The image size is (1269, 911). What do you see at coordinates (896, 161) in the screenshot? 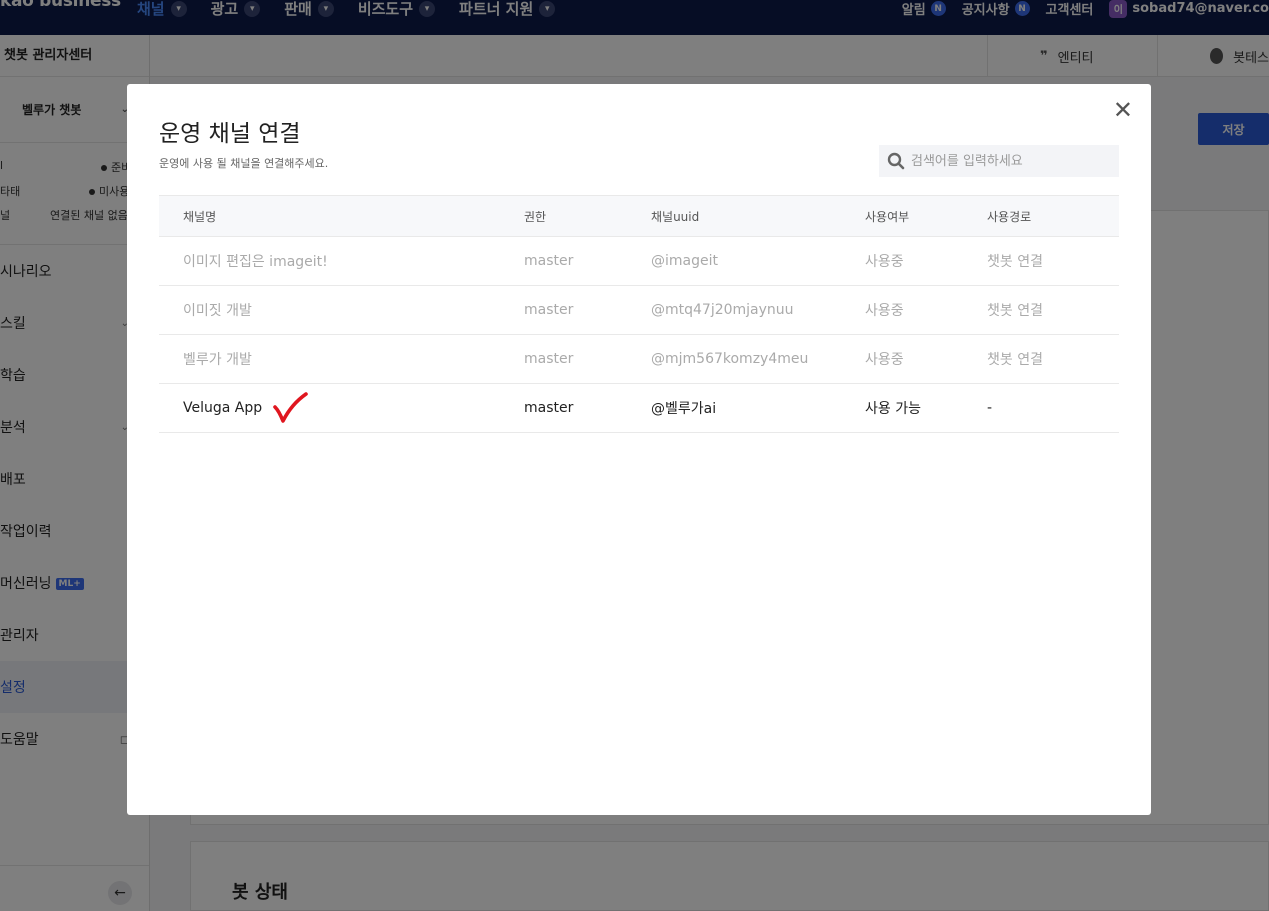
I see `search-icon` at bounding box center [896, 161].